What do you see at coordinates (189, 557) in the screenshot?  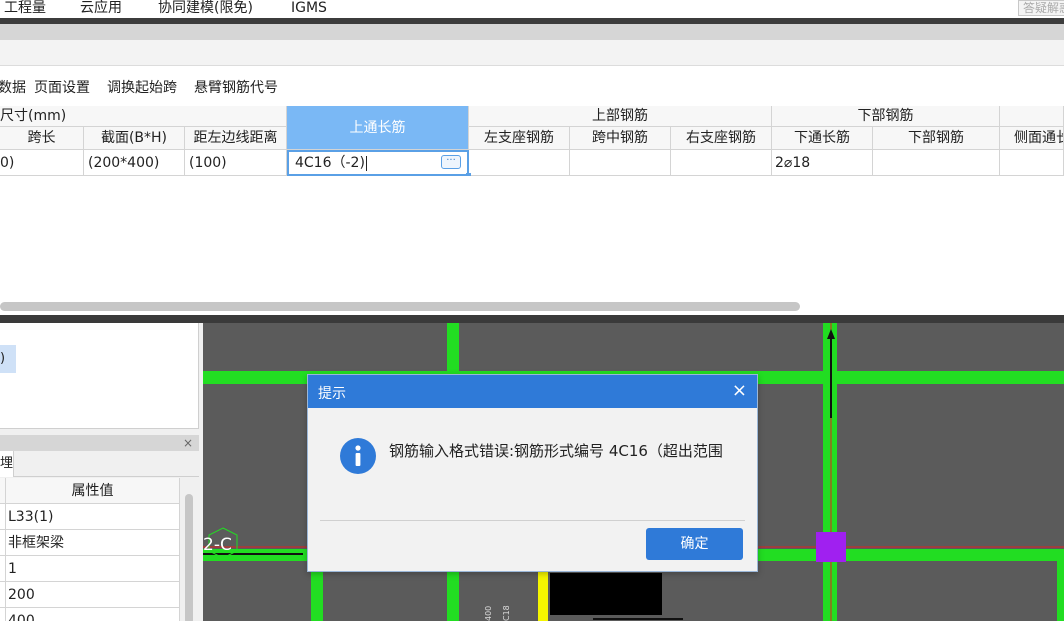 I see `property-scroll-thumb` at bounding box center [189, 557].